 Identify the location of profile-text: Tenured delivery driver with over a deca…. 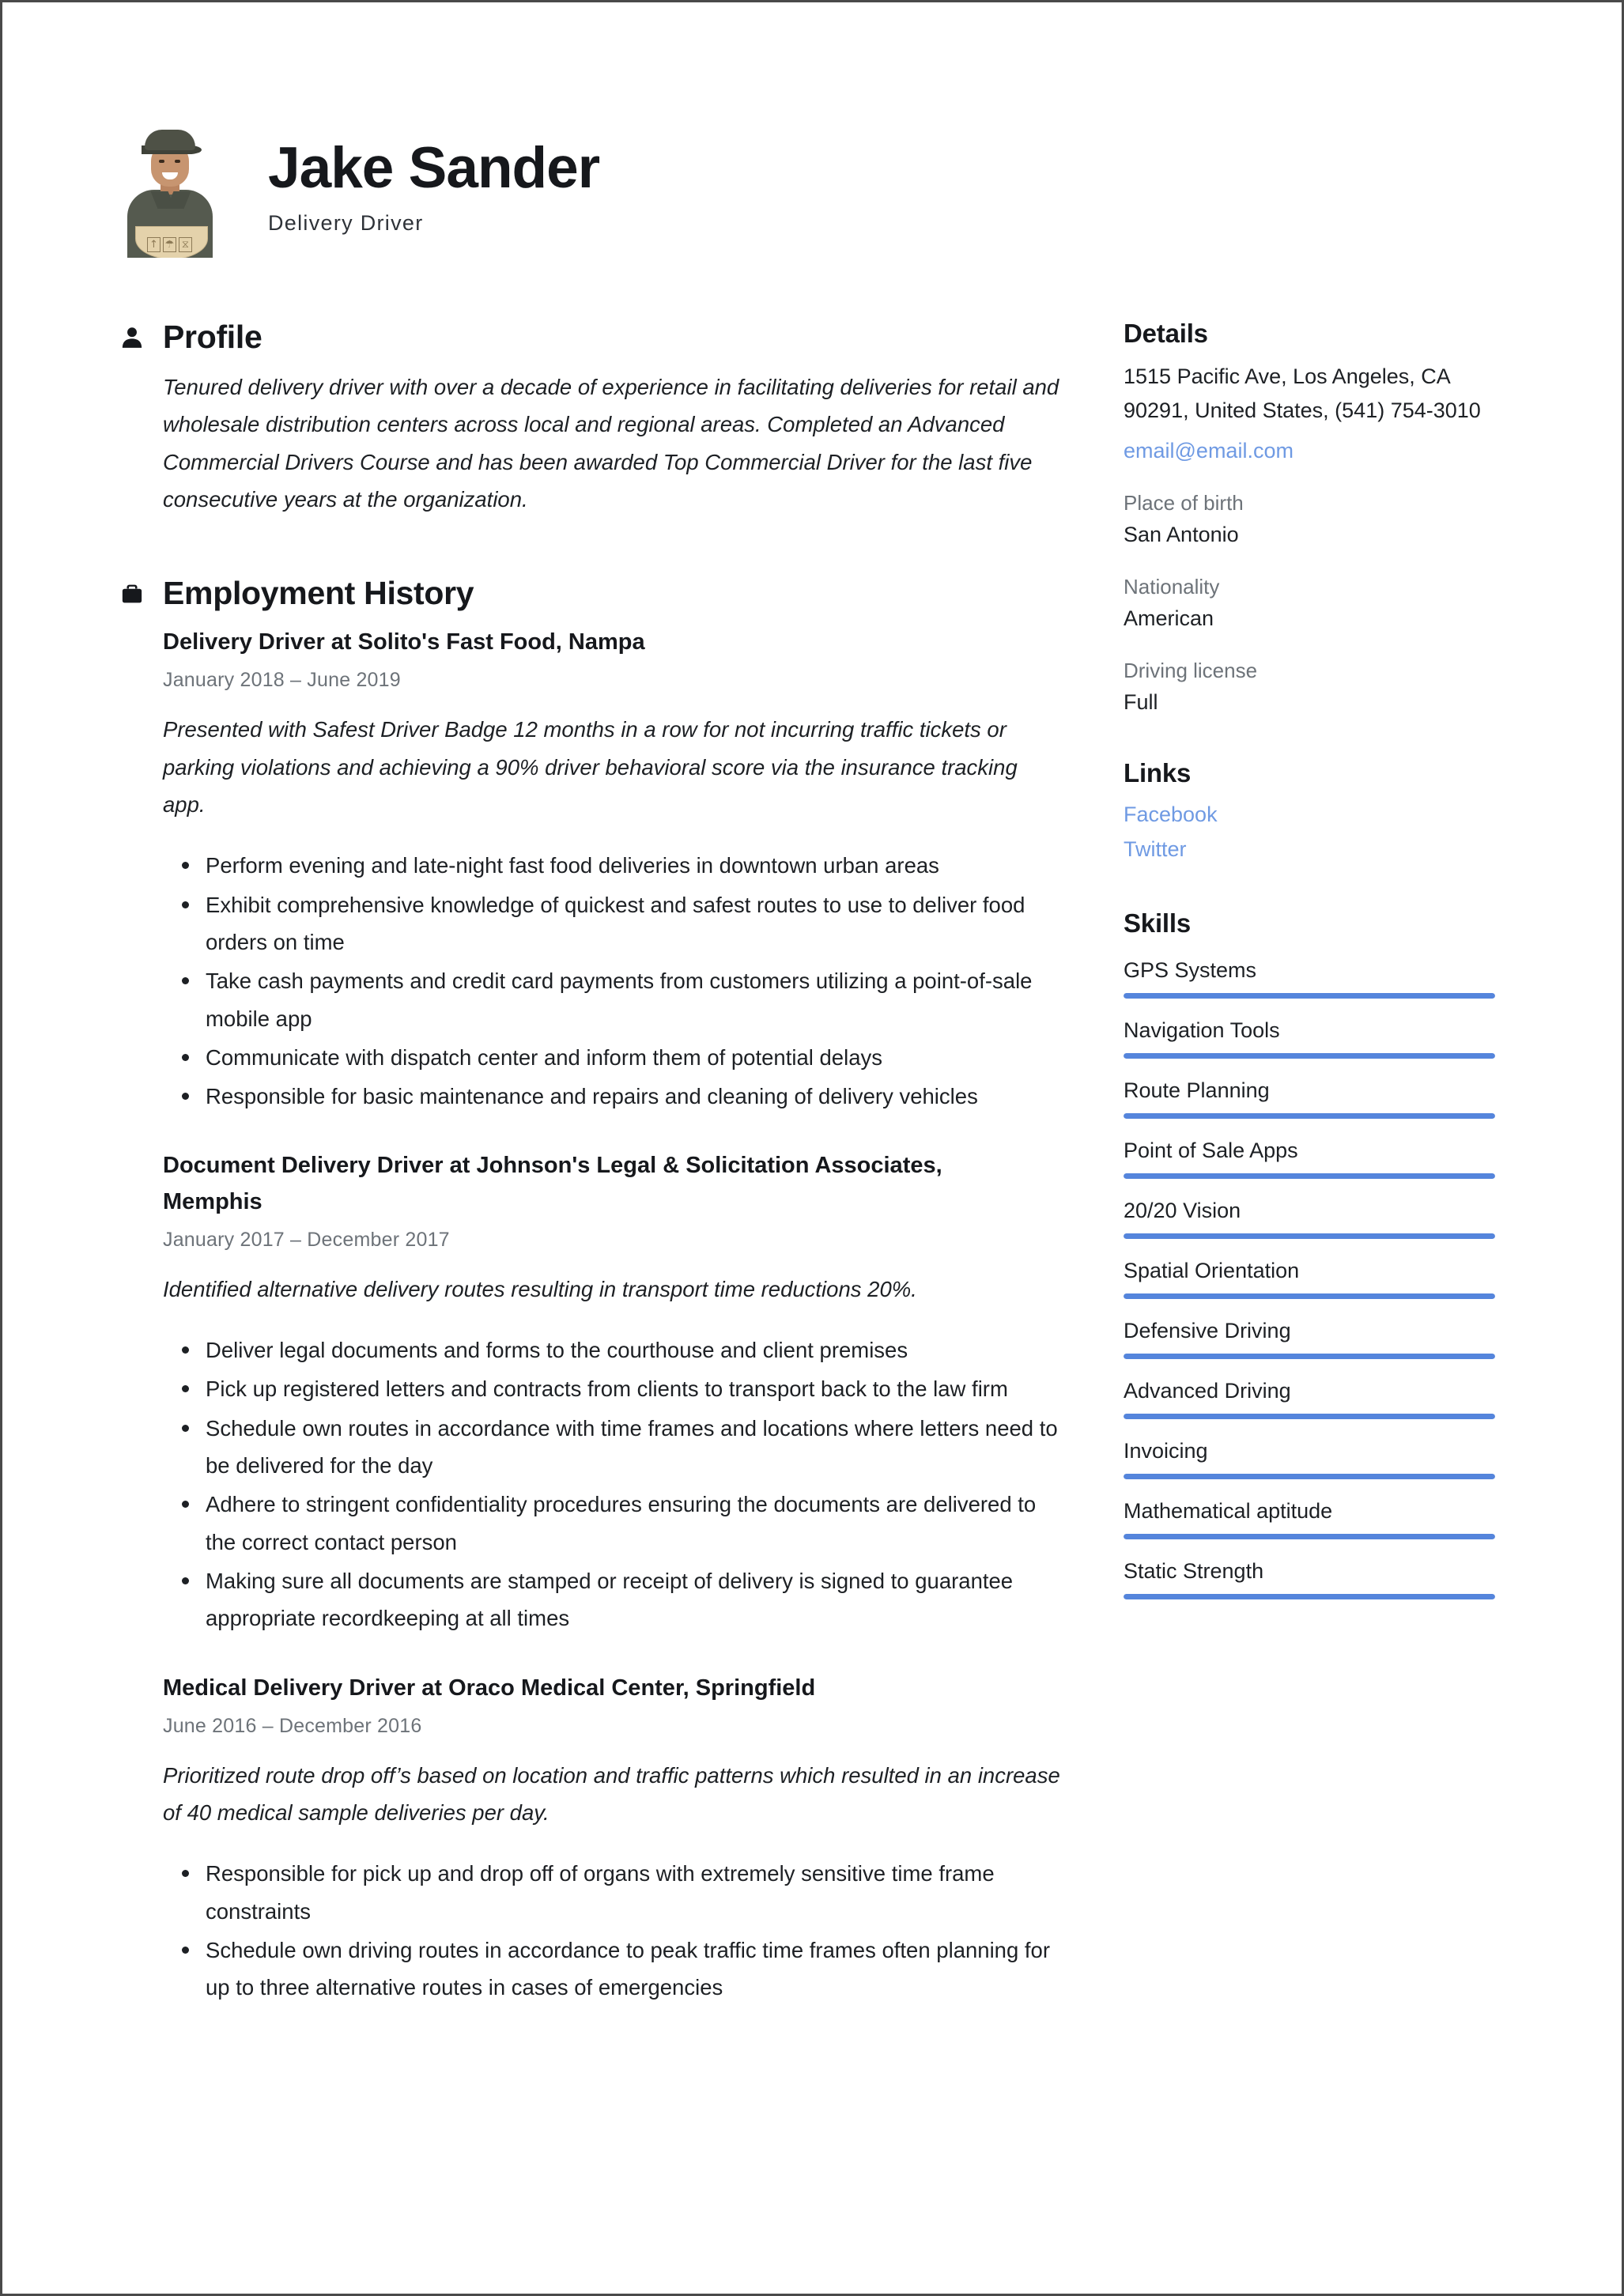
(611, 444).